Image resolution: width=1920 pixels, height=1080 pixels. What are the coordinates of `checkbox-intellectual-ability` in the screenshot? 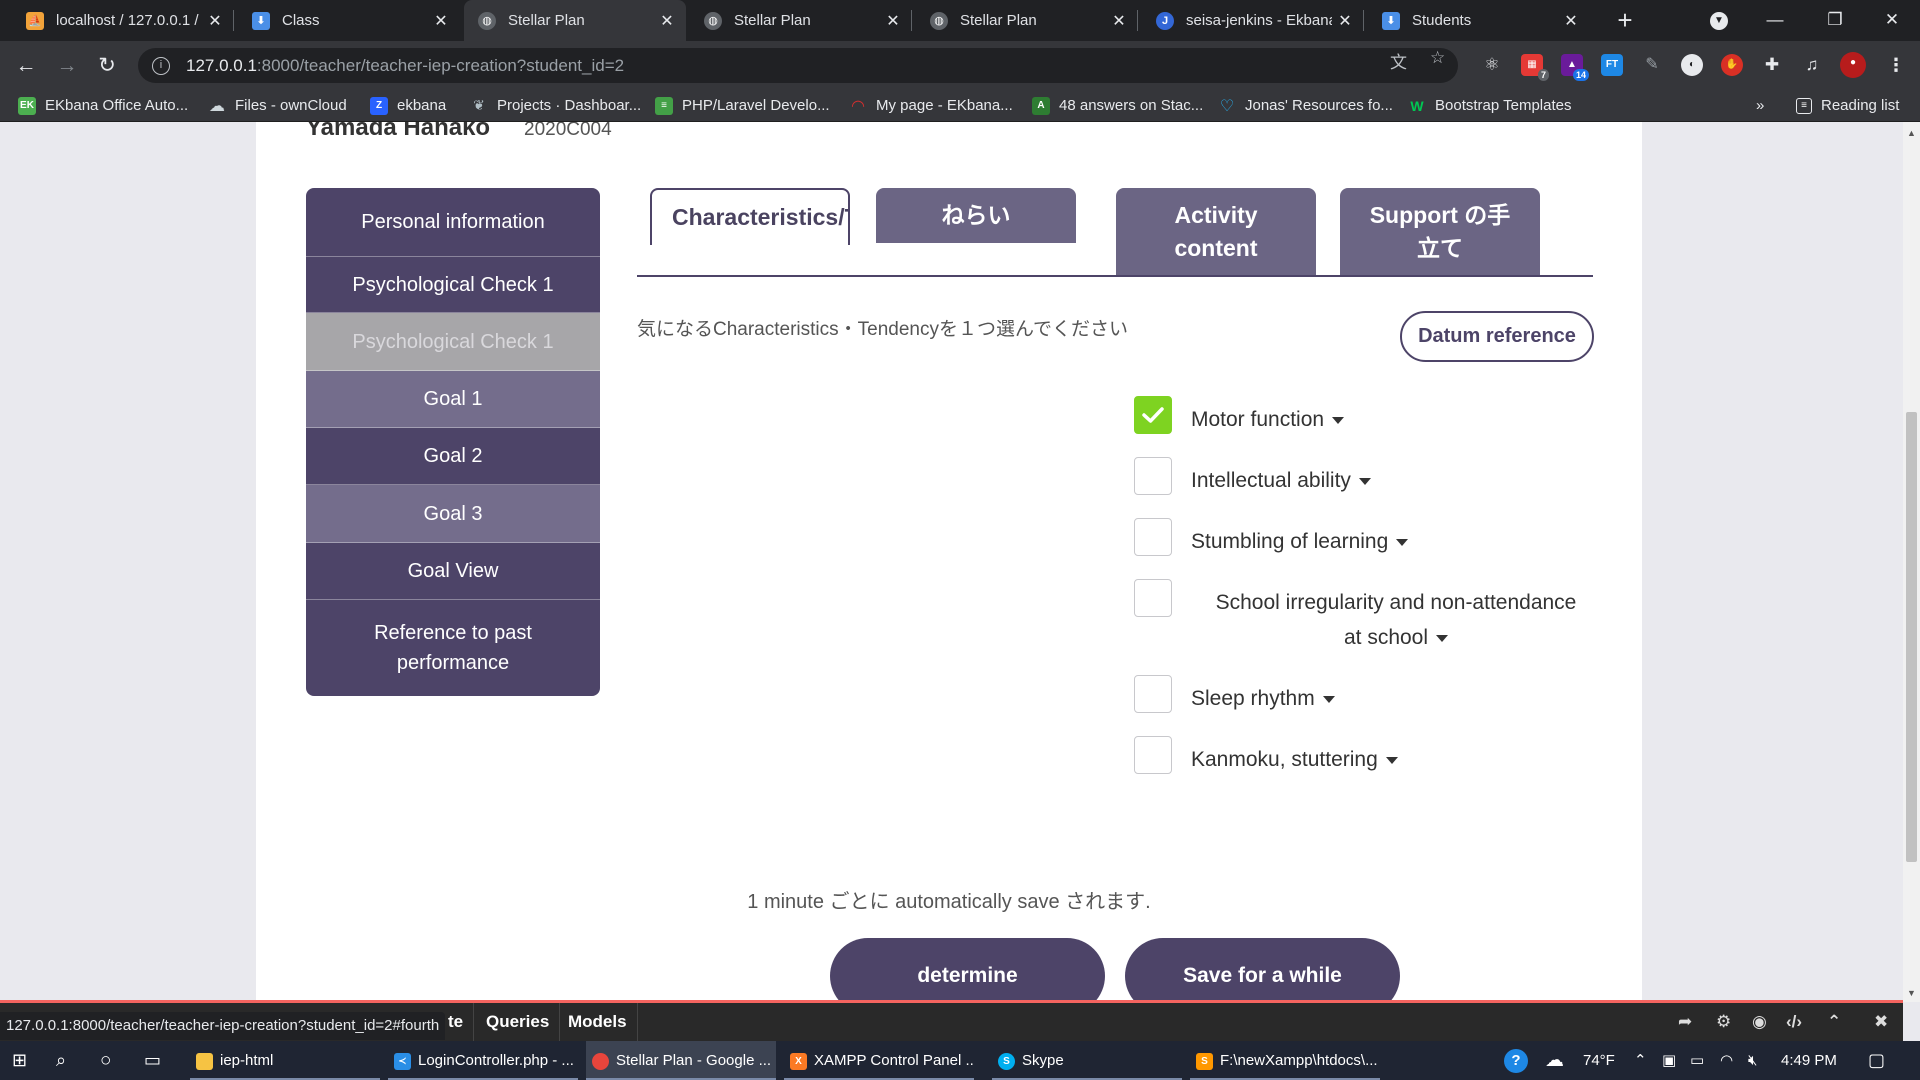 It's located at (1153, 476).